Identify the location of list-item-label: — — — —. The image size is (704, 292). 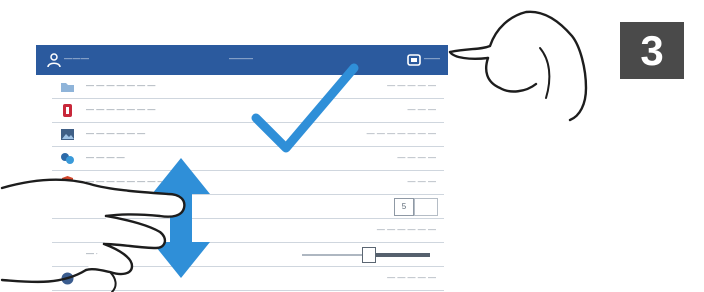
(105, 157).